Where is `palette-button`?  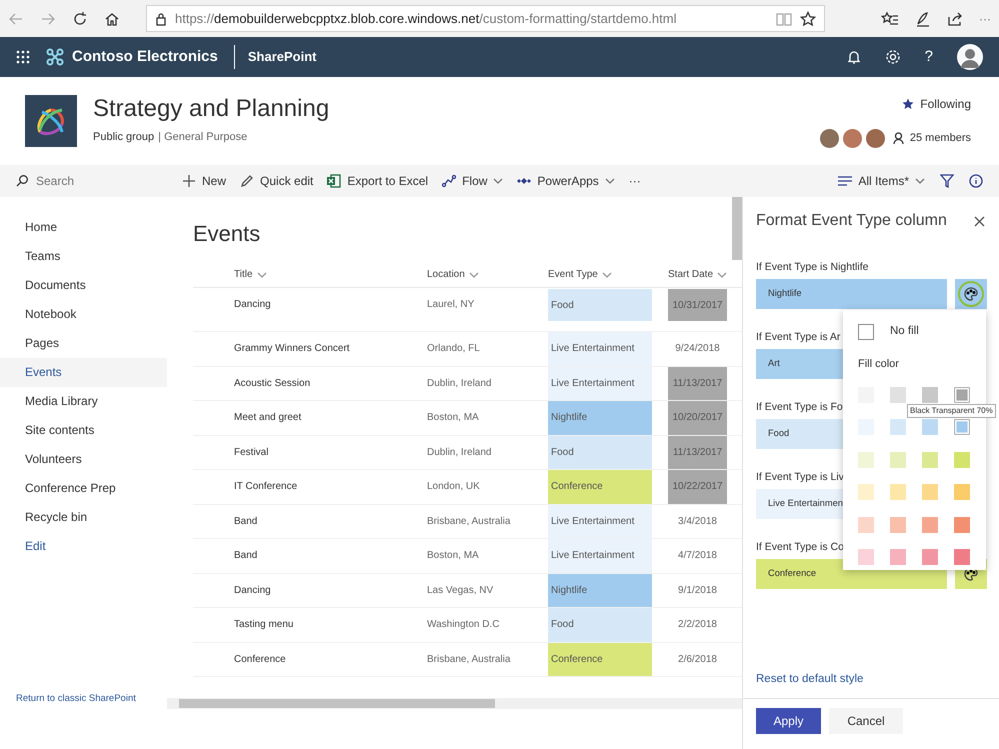 palette-button is located at coordinates (971, 294).